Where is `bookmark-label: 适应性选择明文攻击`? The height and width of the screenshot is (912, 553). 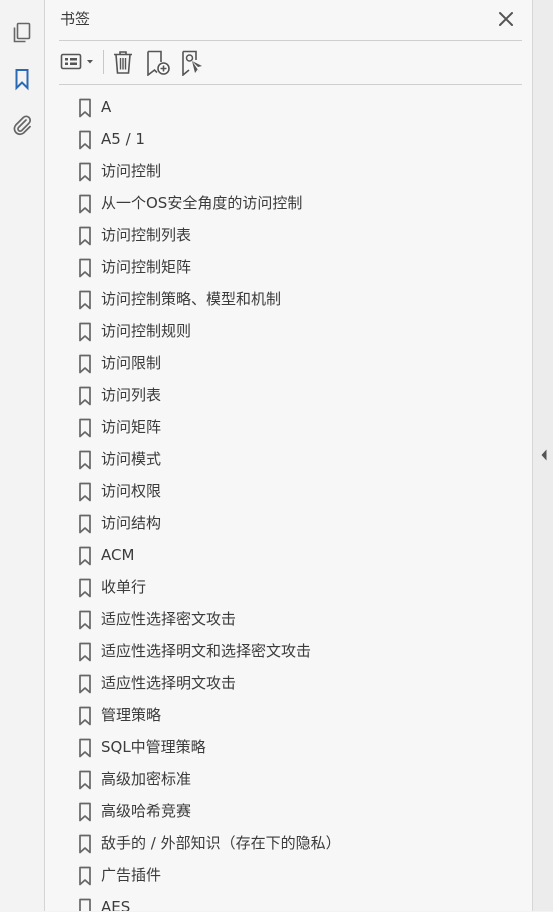
bookmark-label: 适应性选择明文攻击 is located at coordinates (169, 683).